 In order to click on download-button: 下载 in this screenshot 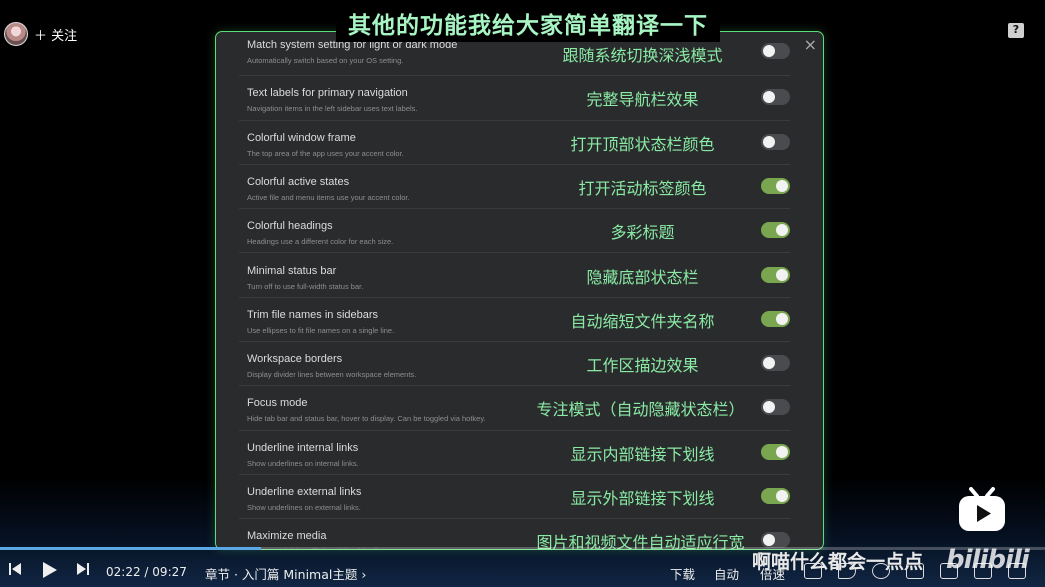, I will do `click(682, 573)`.